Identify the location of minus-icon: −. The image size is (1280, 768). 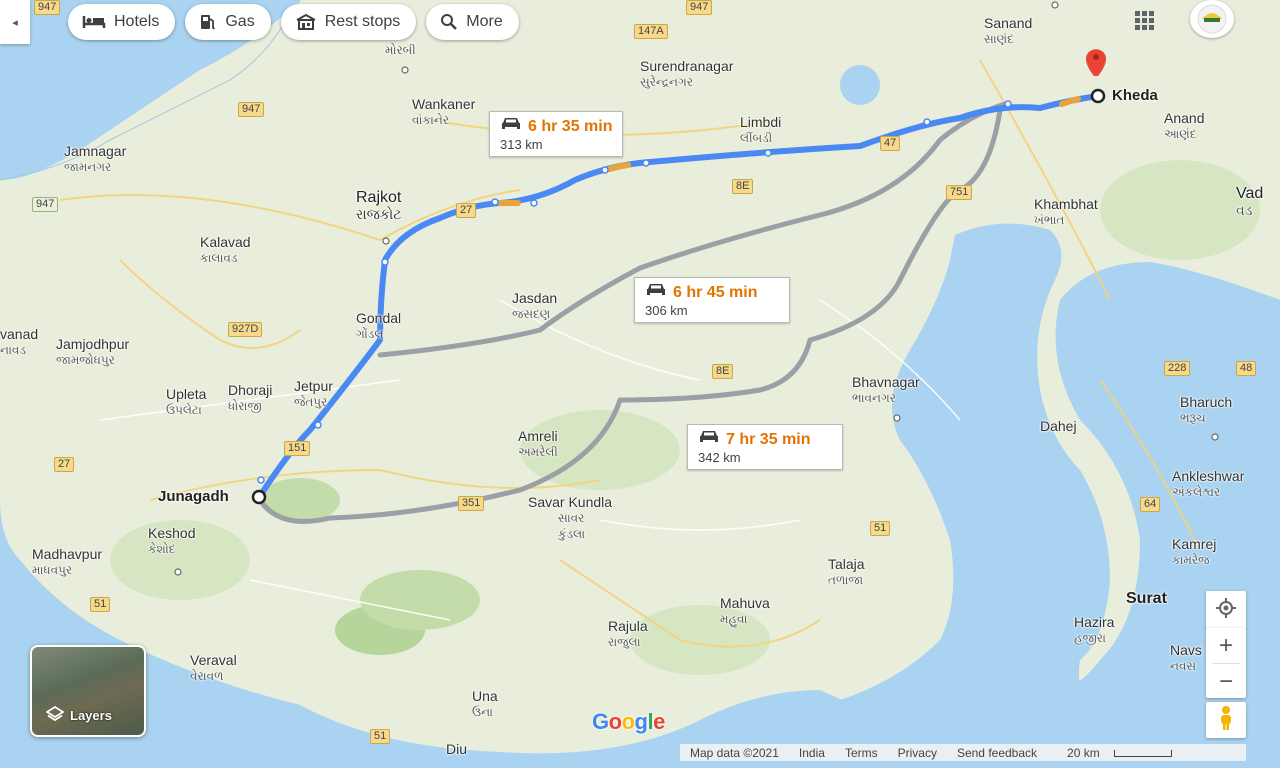
(1225, 681).